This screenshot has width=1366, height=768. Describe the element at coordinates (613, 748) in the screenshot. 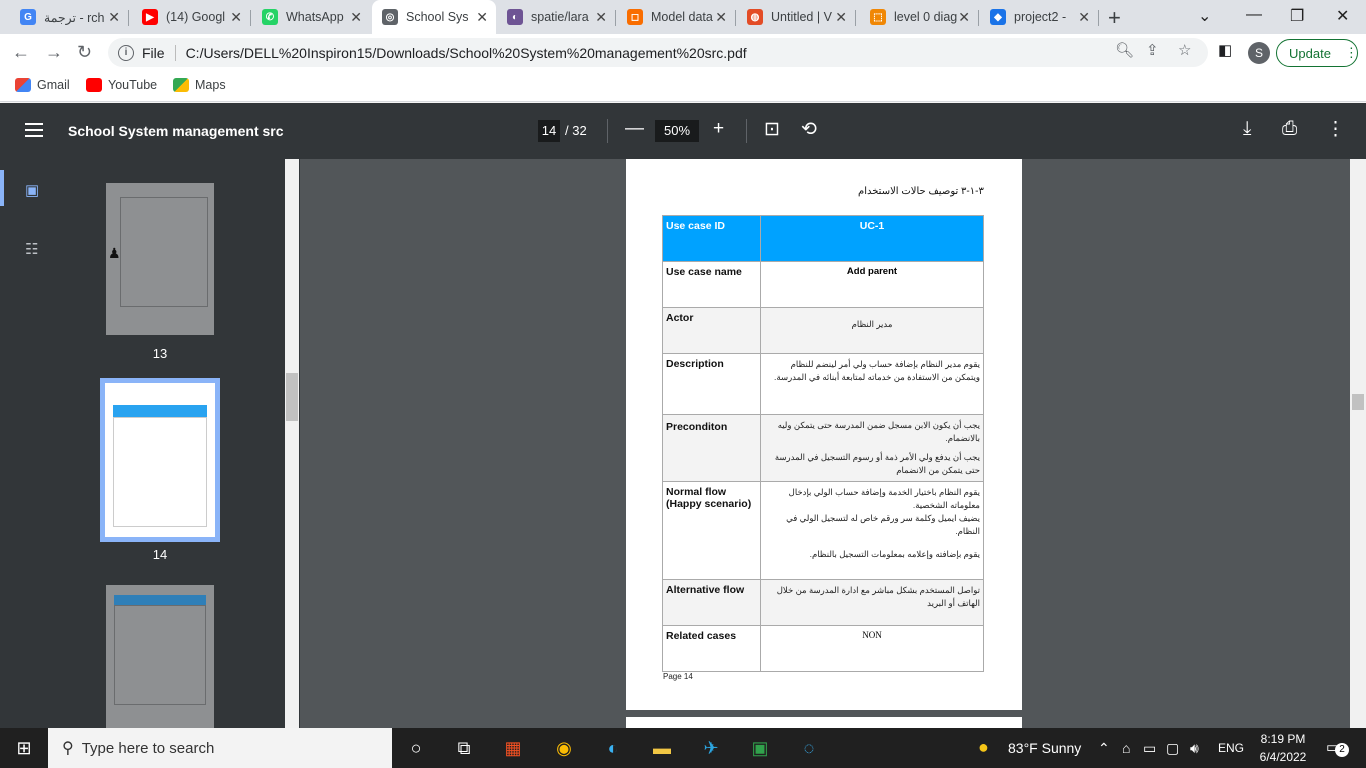

I see `edge-icon: ◐` at that location.